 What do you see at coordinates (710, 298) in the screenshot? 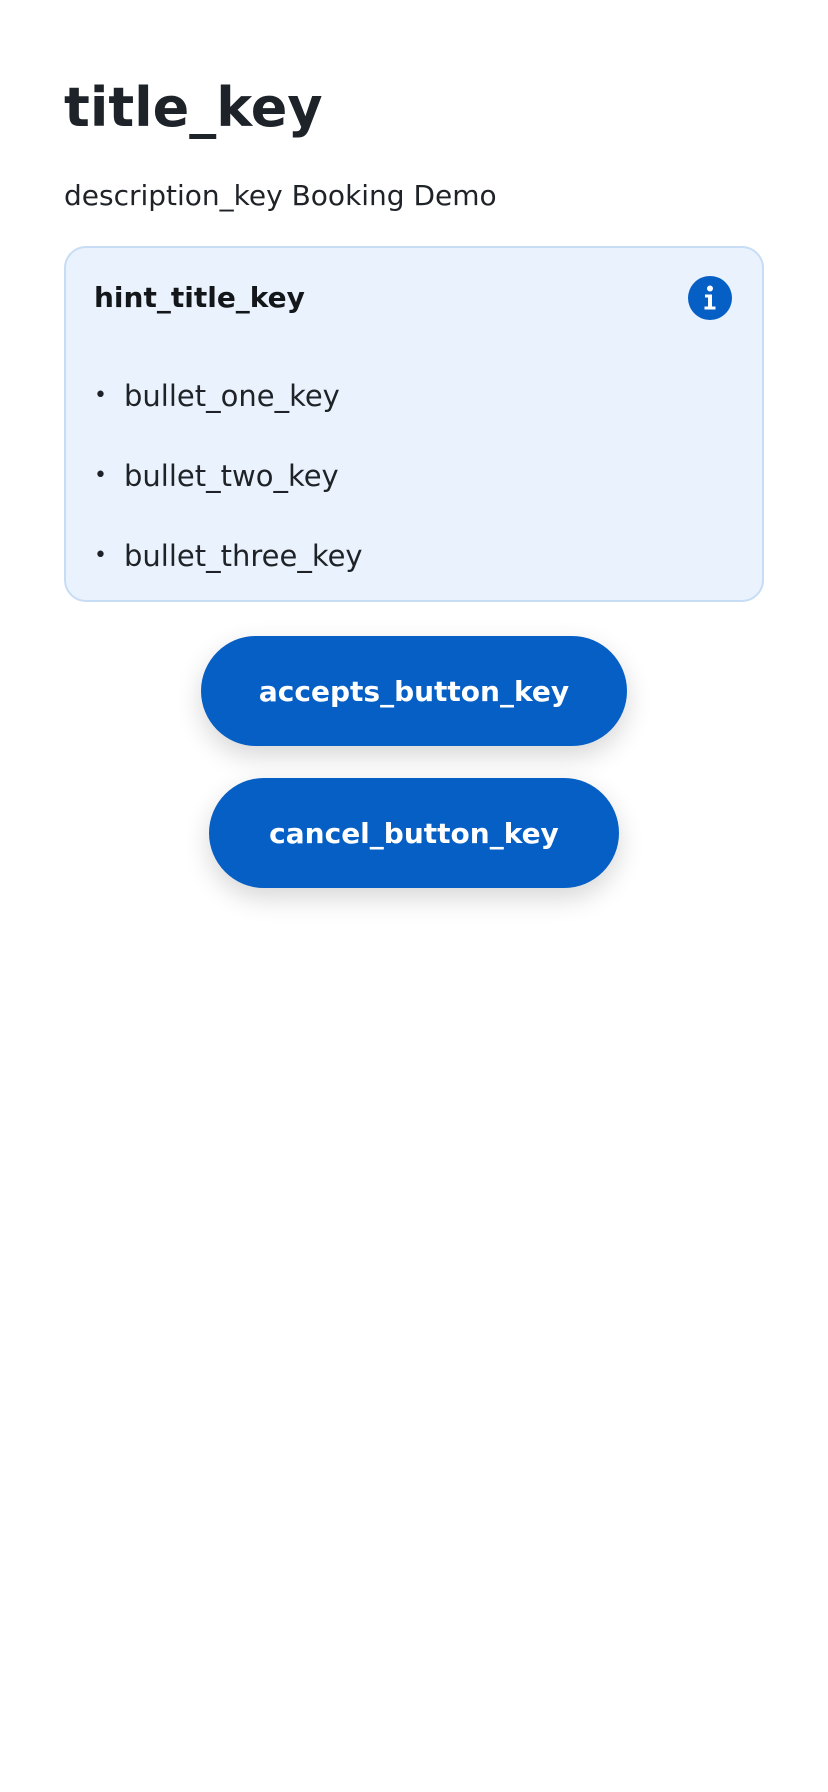
I see `info-icon` at bounding box center [710, 298].